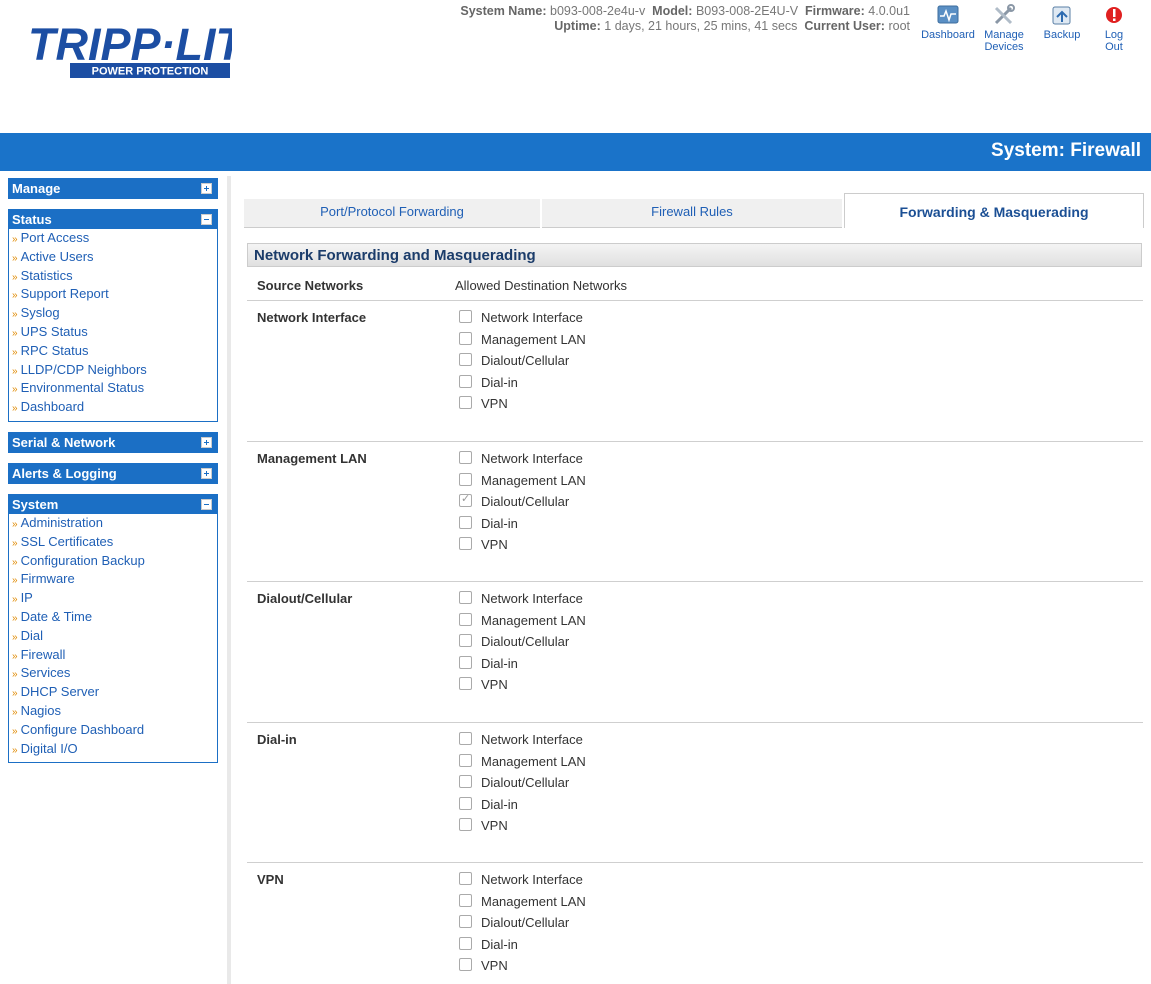 This screenshot has height=984, width=1151. Describe the element at coordinates (692, 213) in the screenshot. I see `tab-firewall-rules: Firewall Rules` at that location.